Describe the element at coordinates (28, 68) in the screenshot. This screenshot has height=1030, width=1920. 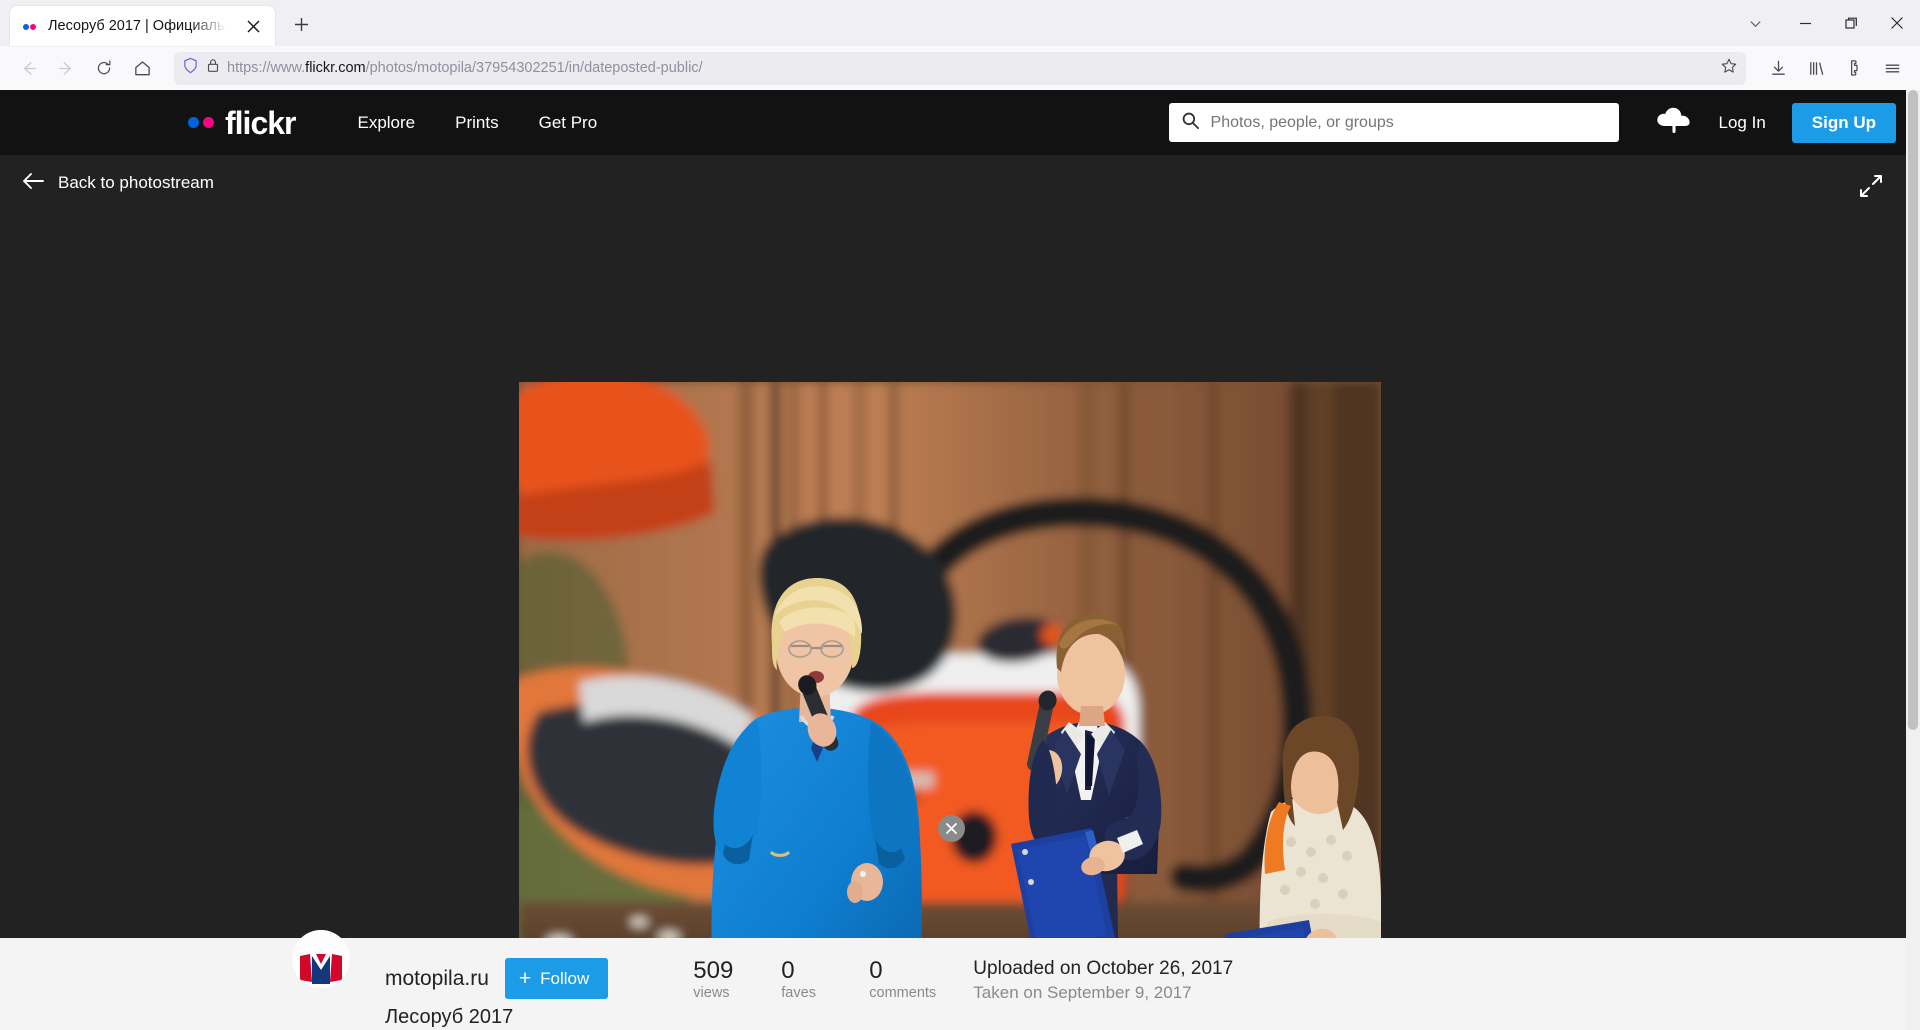
I see `back-arrow-icon` at that location.